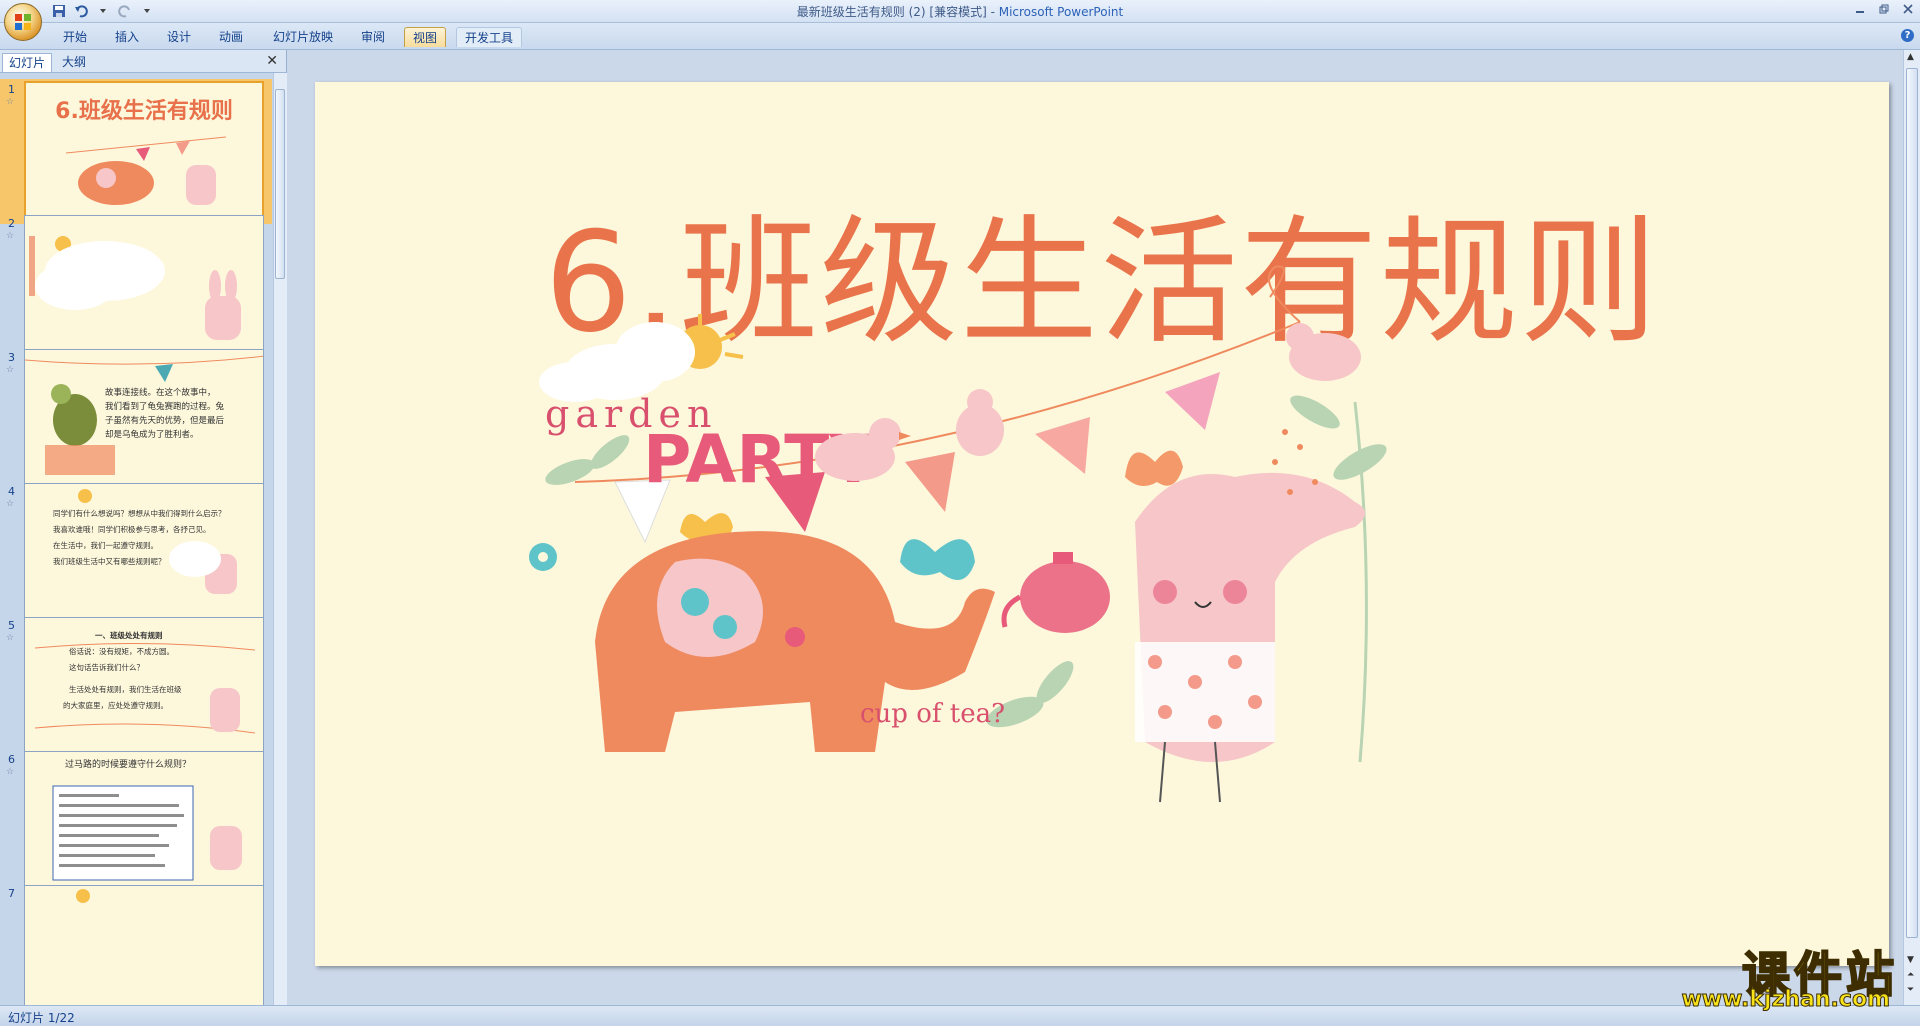  What do you see at coordinates (960, 1015) in the screenshot?
I see `status-bar: 幻灯片 1/22` at bounding box center [960, 1015].